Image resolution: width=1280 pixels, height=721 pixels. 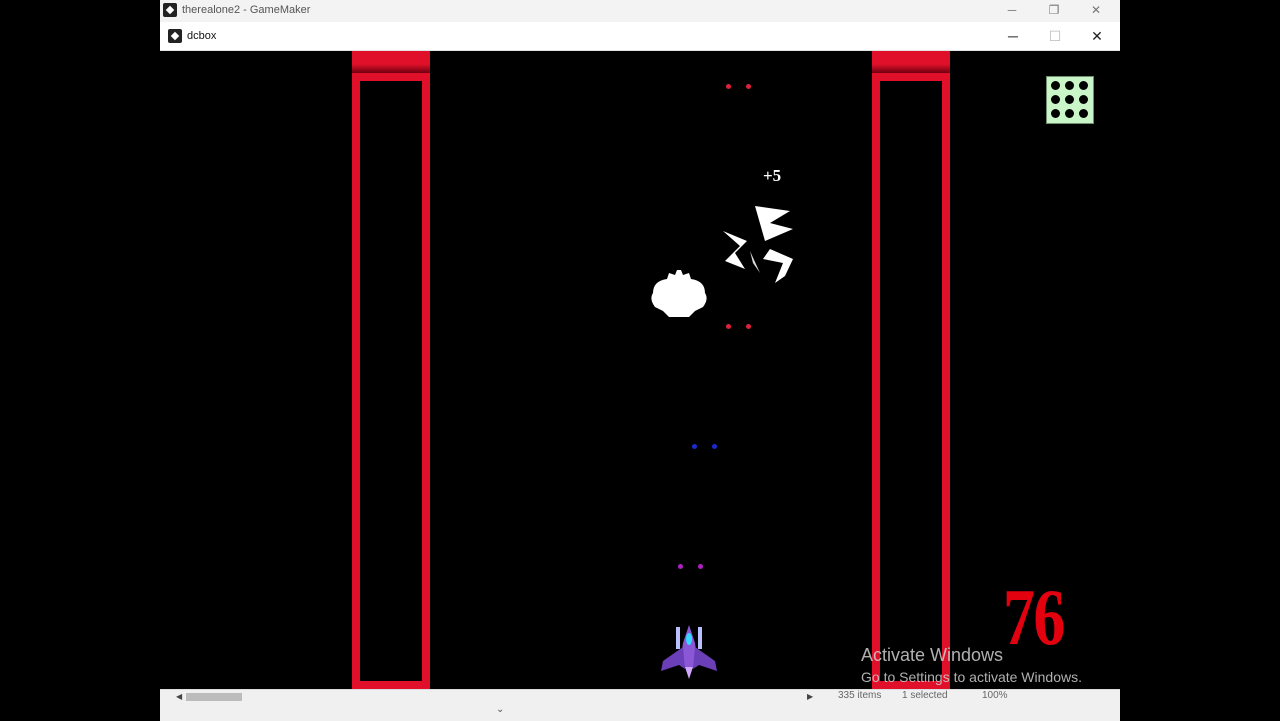 I want to click on white-enemy-sprite, so click(x=679, y=293).